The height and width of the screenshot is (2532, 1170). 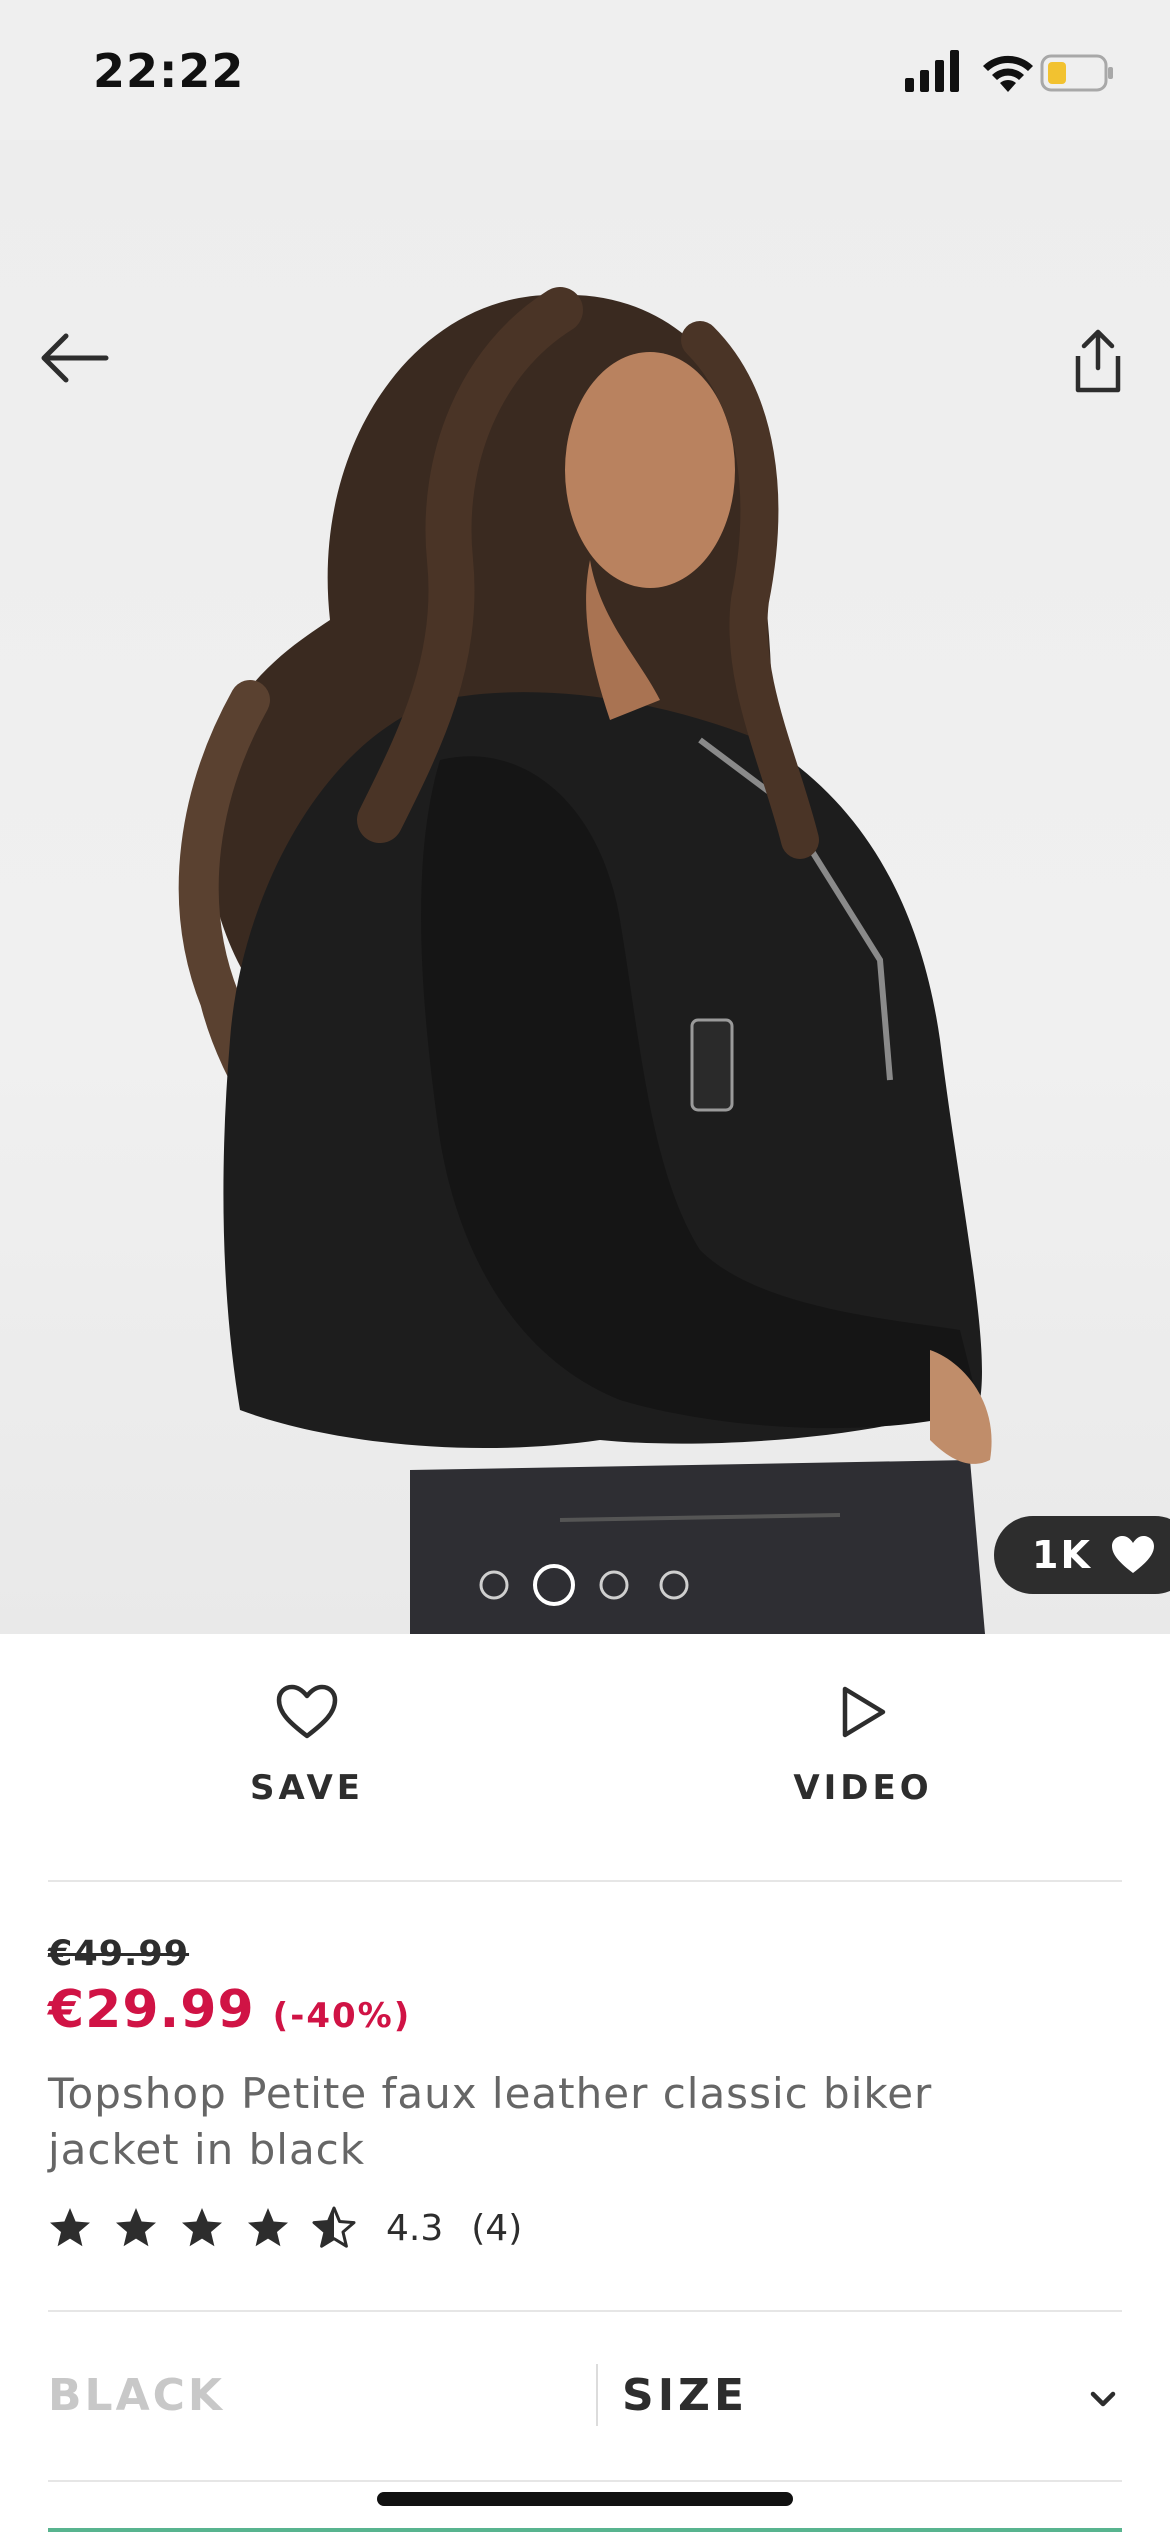 I want to click on bottom-accent-bar, so click(x=585, y=2530).